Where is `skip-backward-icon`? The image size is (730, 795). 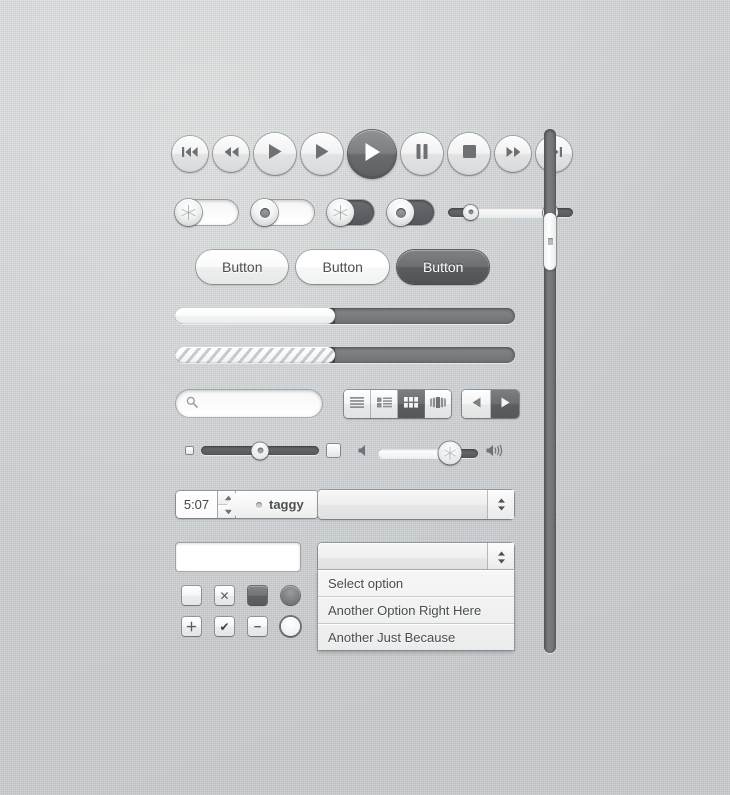
skip-backward-icon is located at coordinates (190, 154).